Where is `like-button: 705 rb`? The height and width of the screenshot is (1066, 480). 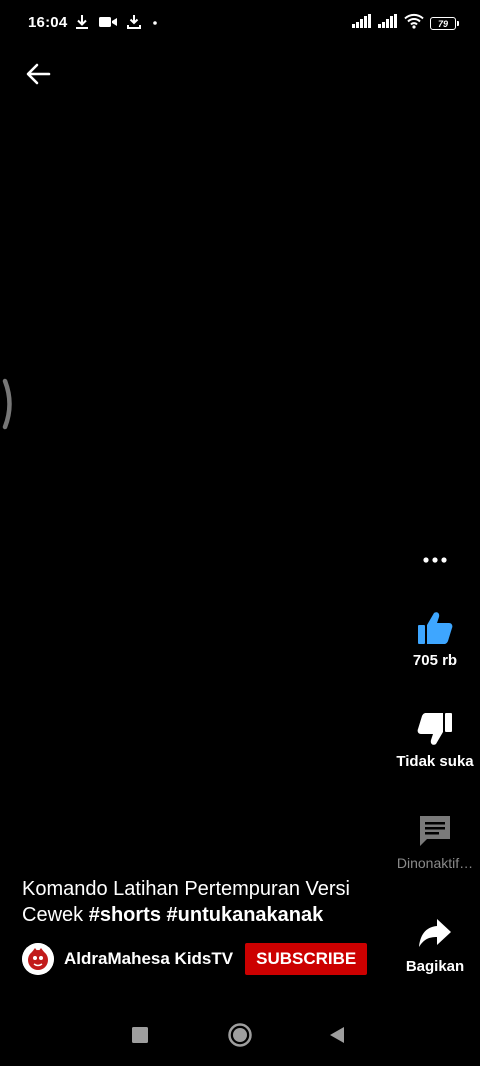 like-button: 705 rb is located at coordinates (435, 639).